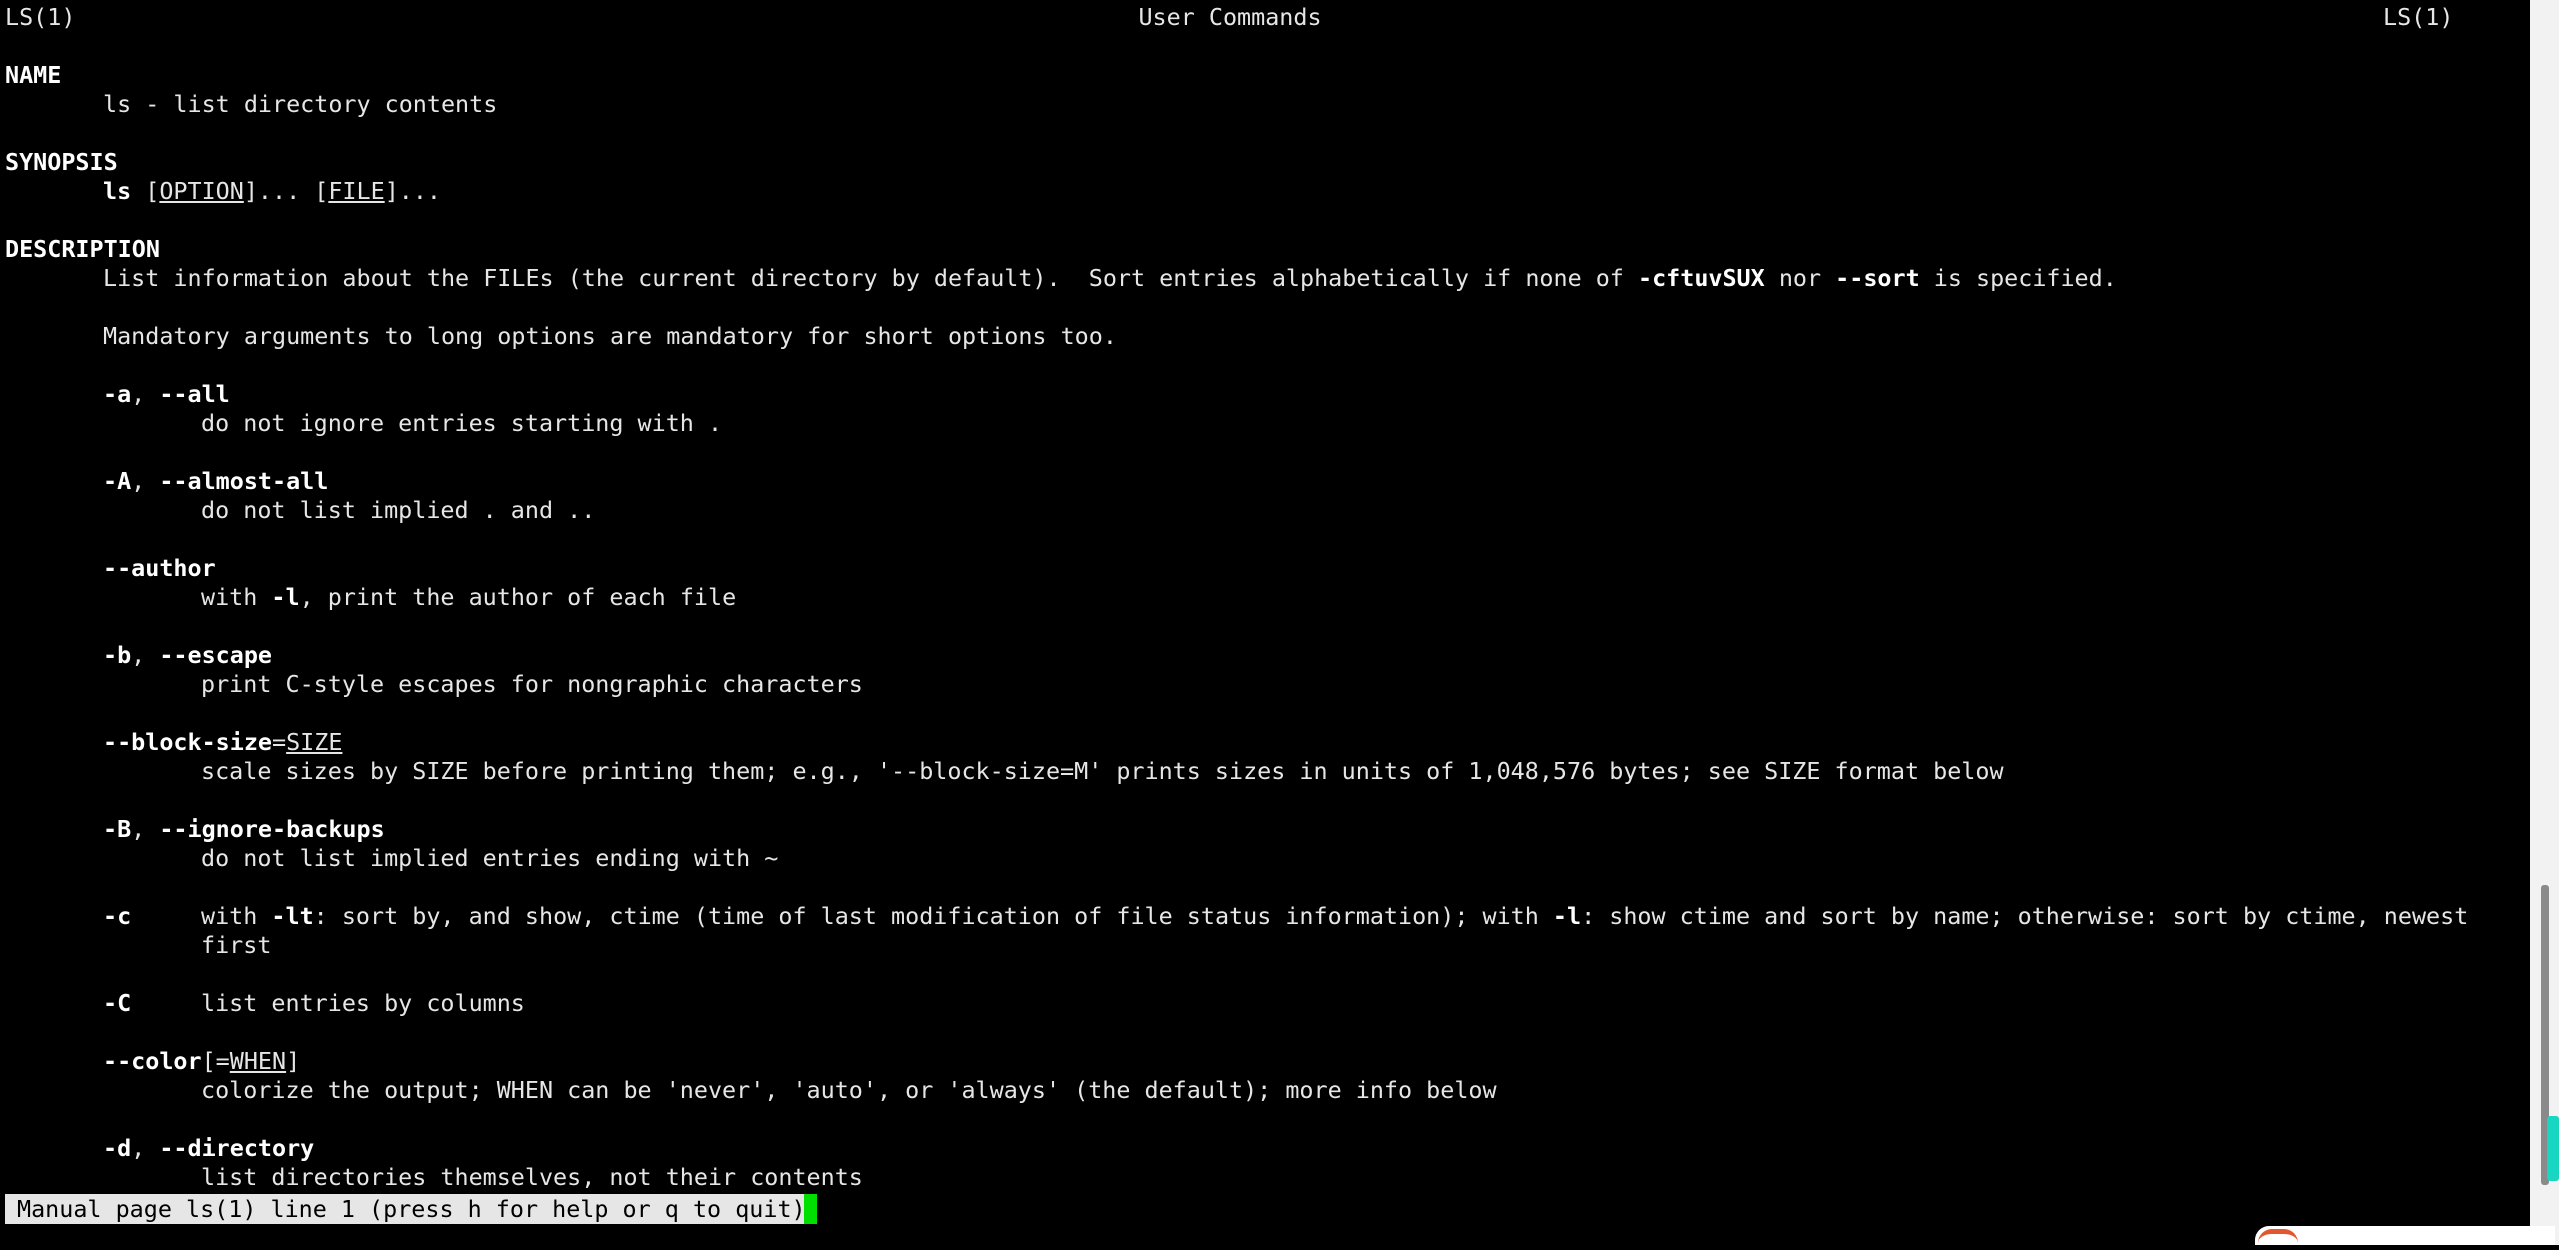  Describe the element at coordinates (2018, 278) in the screenshot. I see `description-text: is specified.` at that location.